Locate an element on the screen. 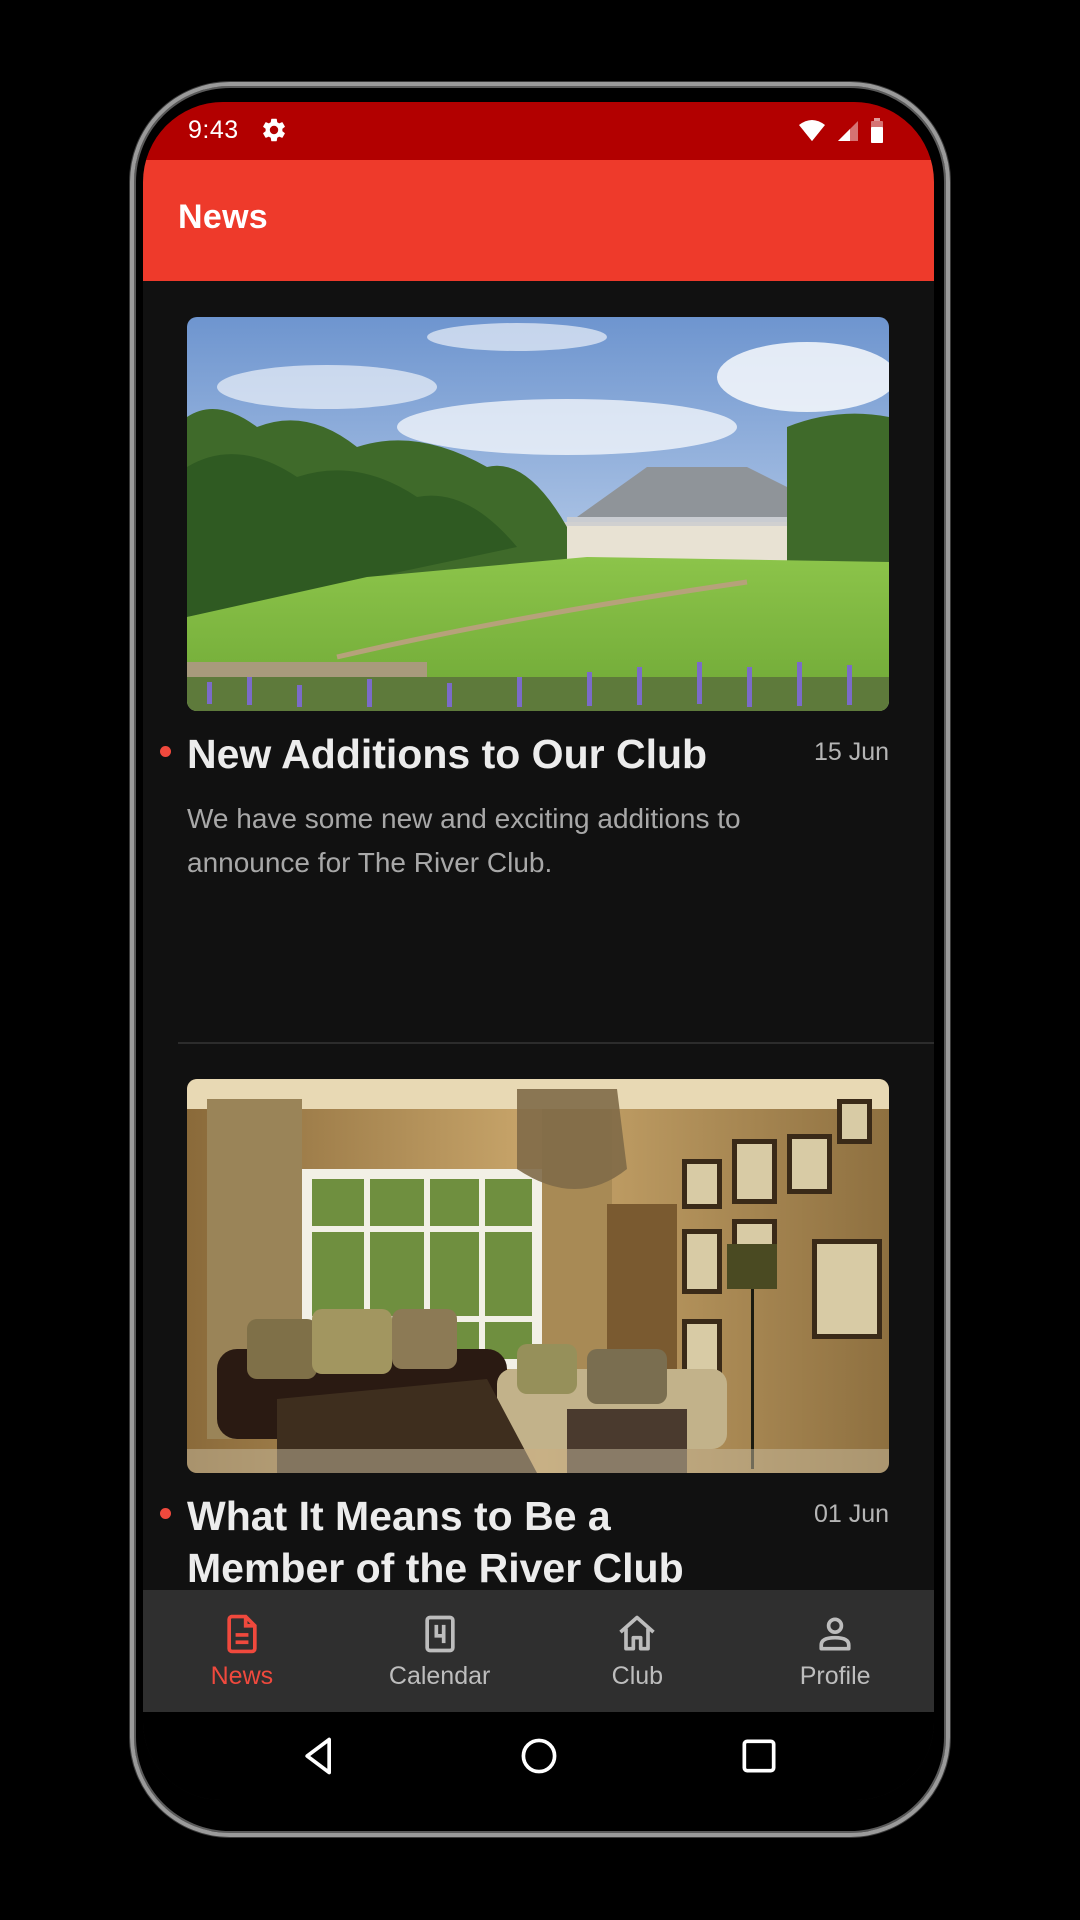 This screenshot has width=1080, height=1920. nav-tab-profile: Profile is located at coordinates (835, 1651).